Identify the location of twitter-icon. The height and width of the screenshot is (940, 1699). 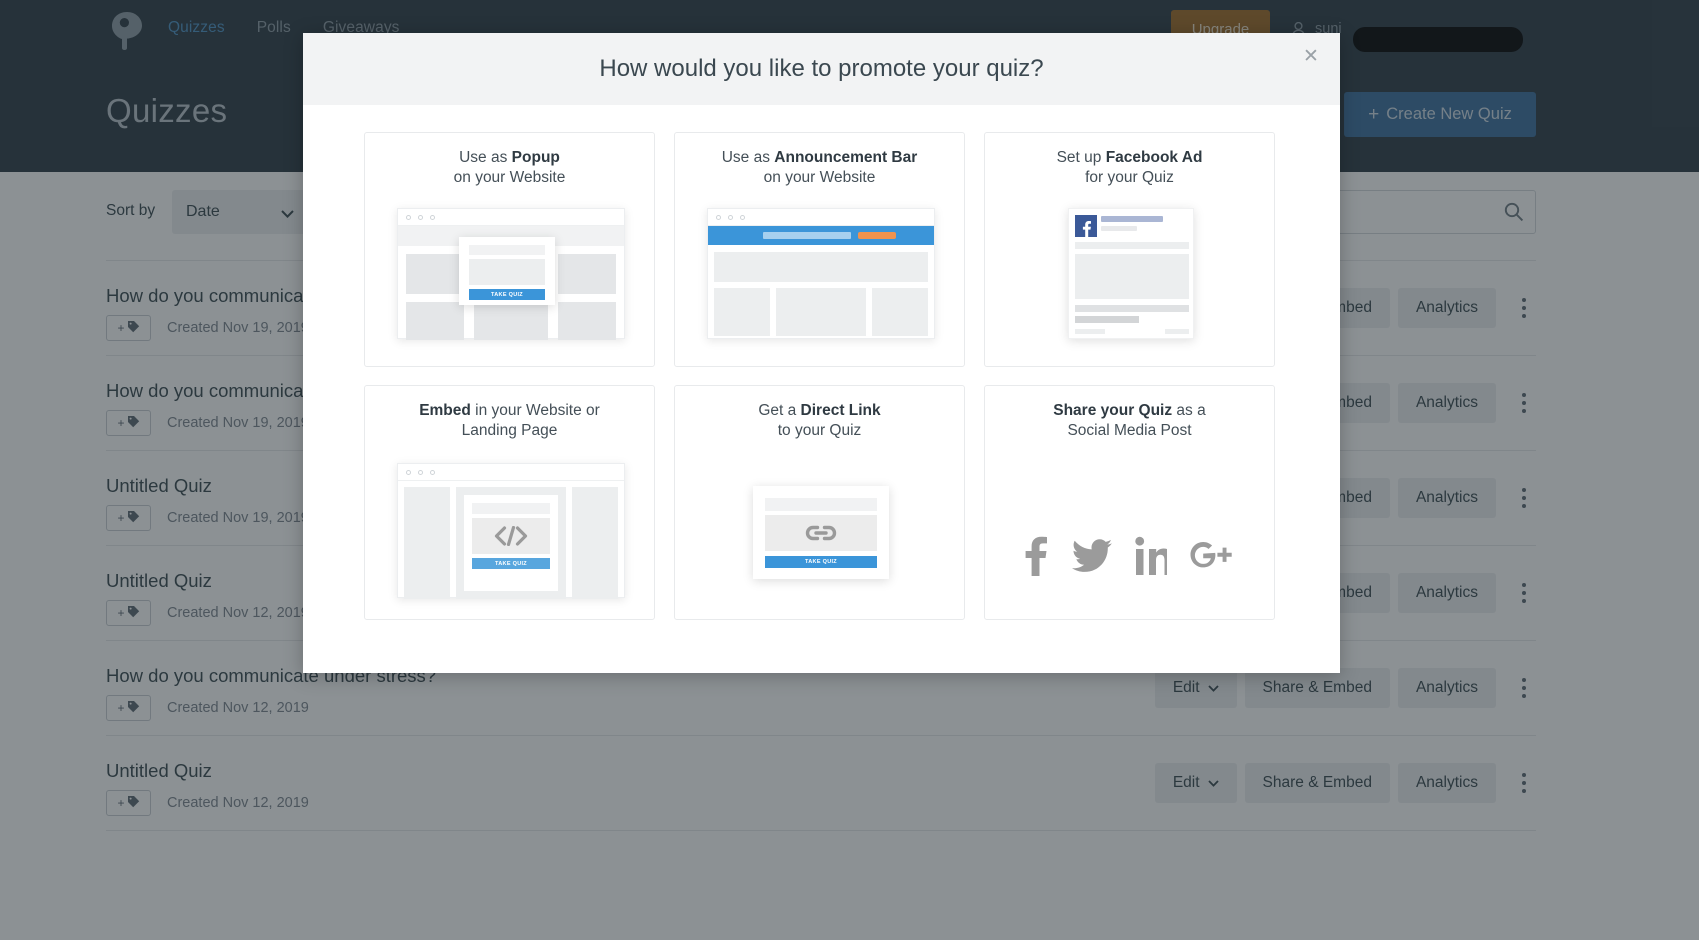
(1092, 556).